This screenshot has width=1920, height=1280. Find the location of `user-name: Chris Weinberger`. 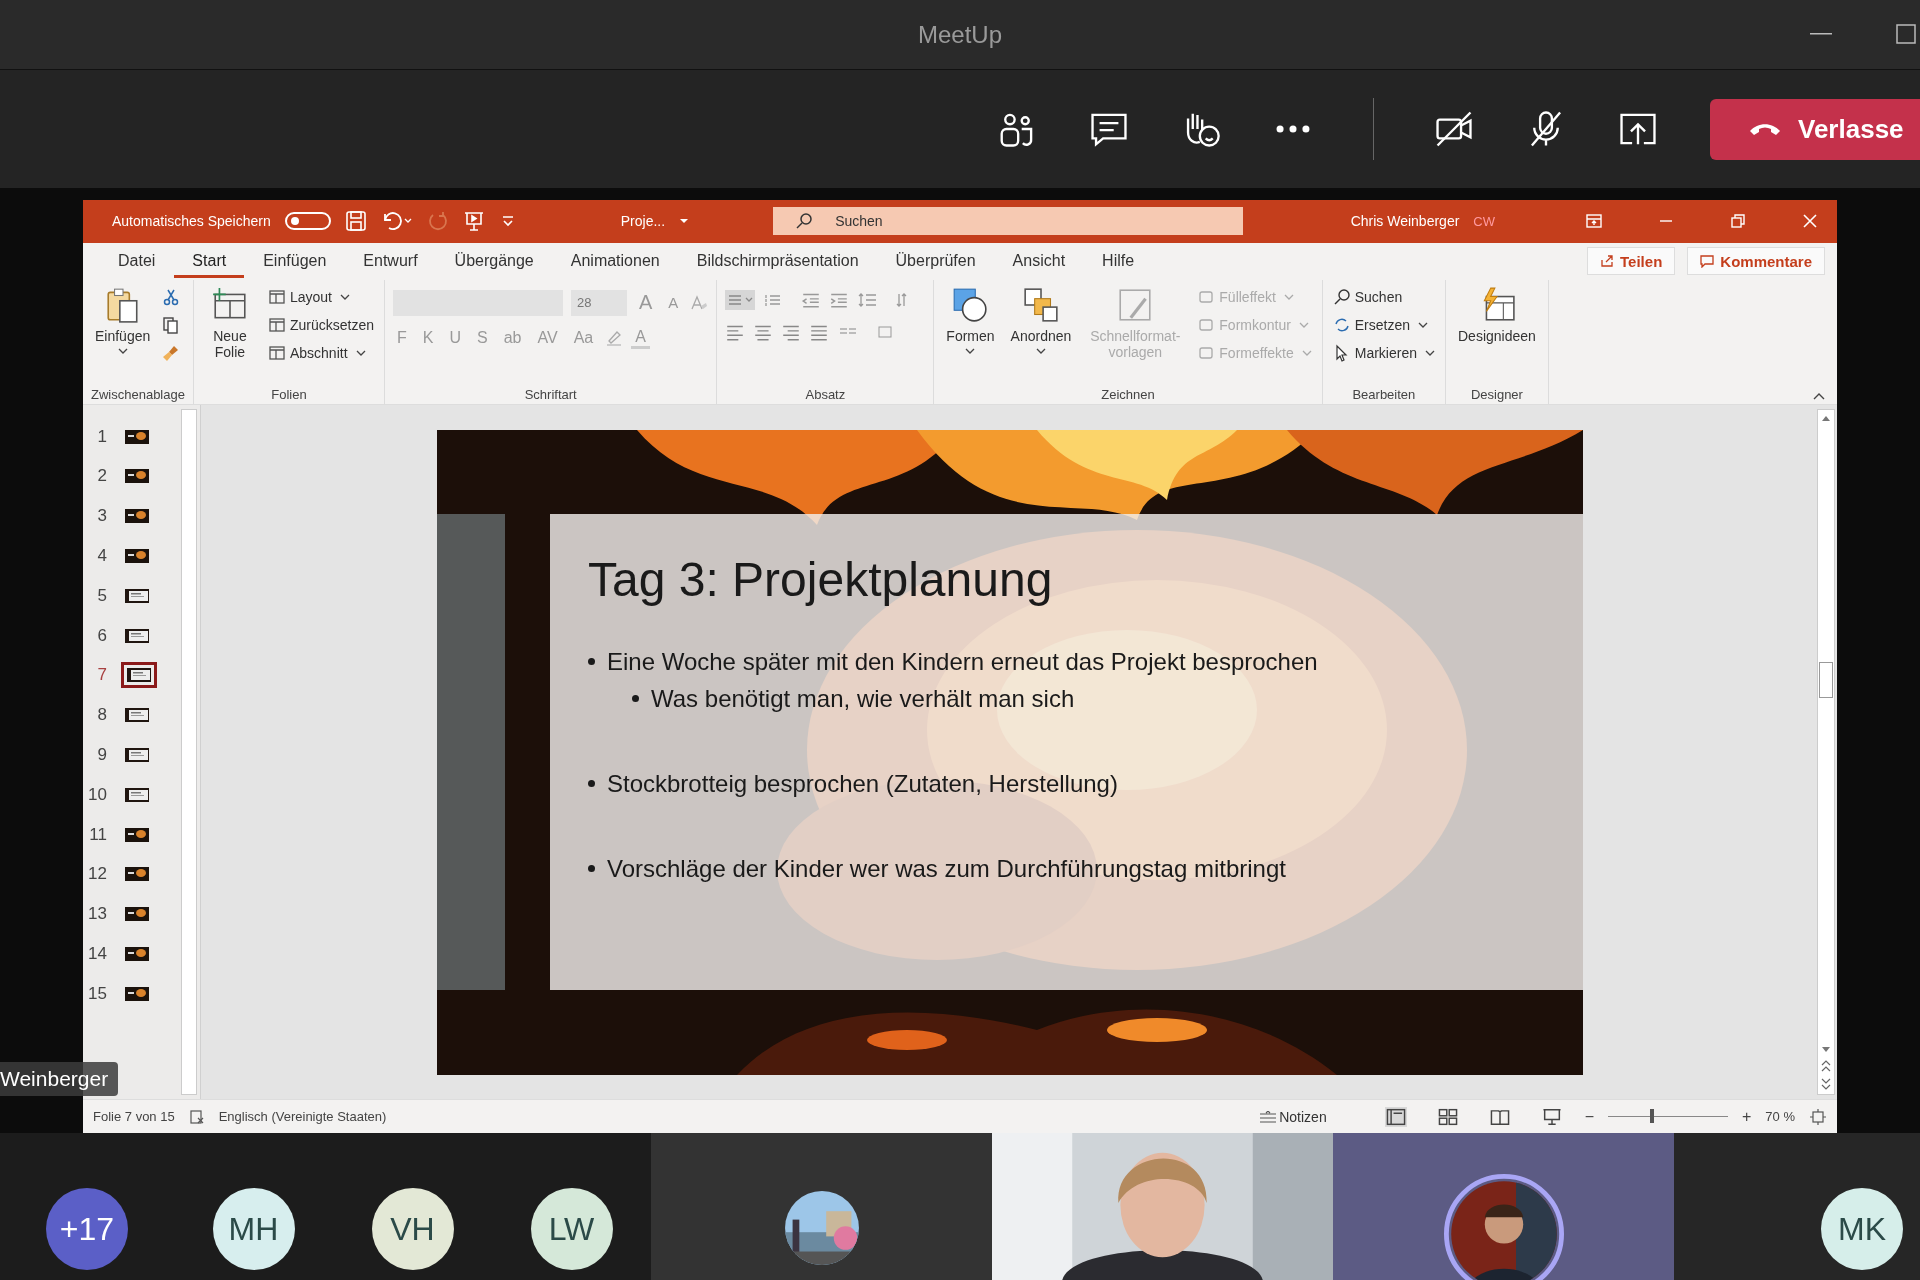

user-name: Chris Weinberger is located at coordinates (1405, 221).